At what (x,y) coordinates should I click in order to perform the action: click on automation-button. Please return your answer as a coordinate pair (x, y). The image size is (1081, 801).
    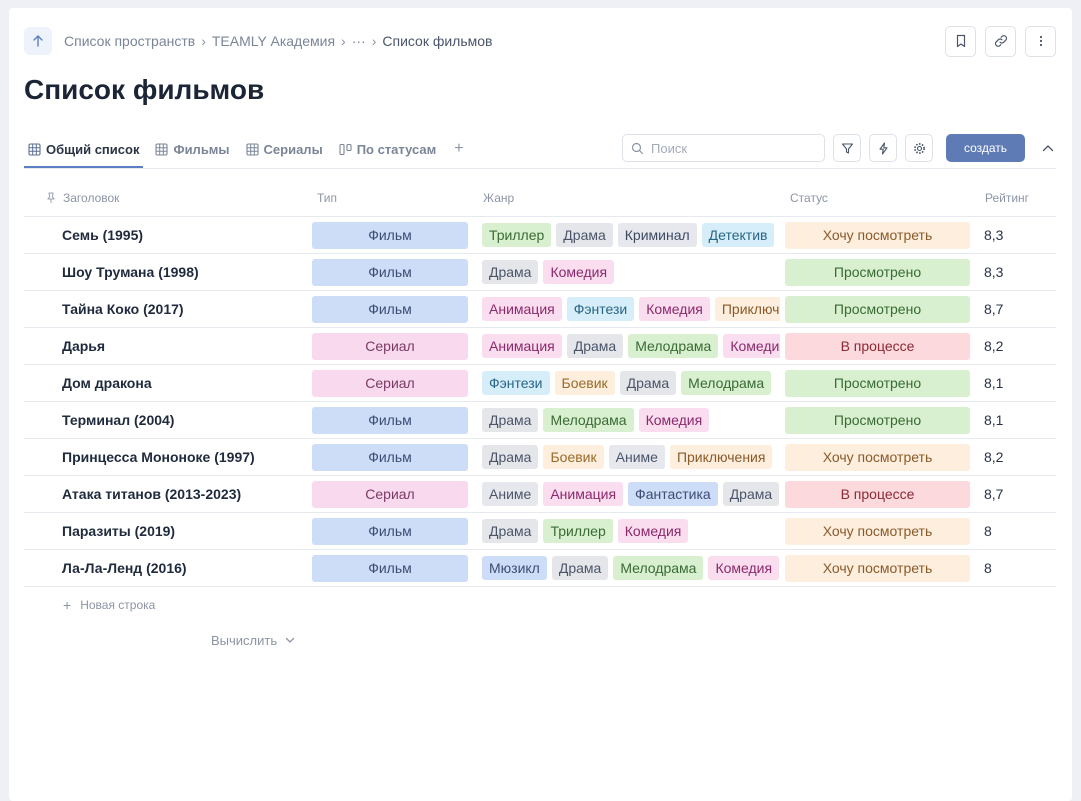
    Looking at the image, I should click on (883, 148).